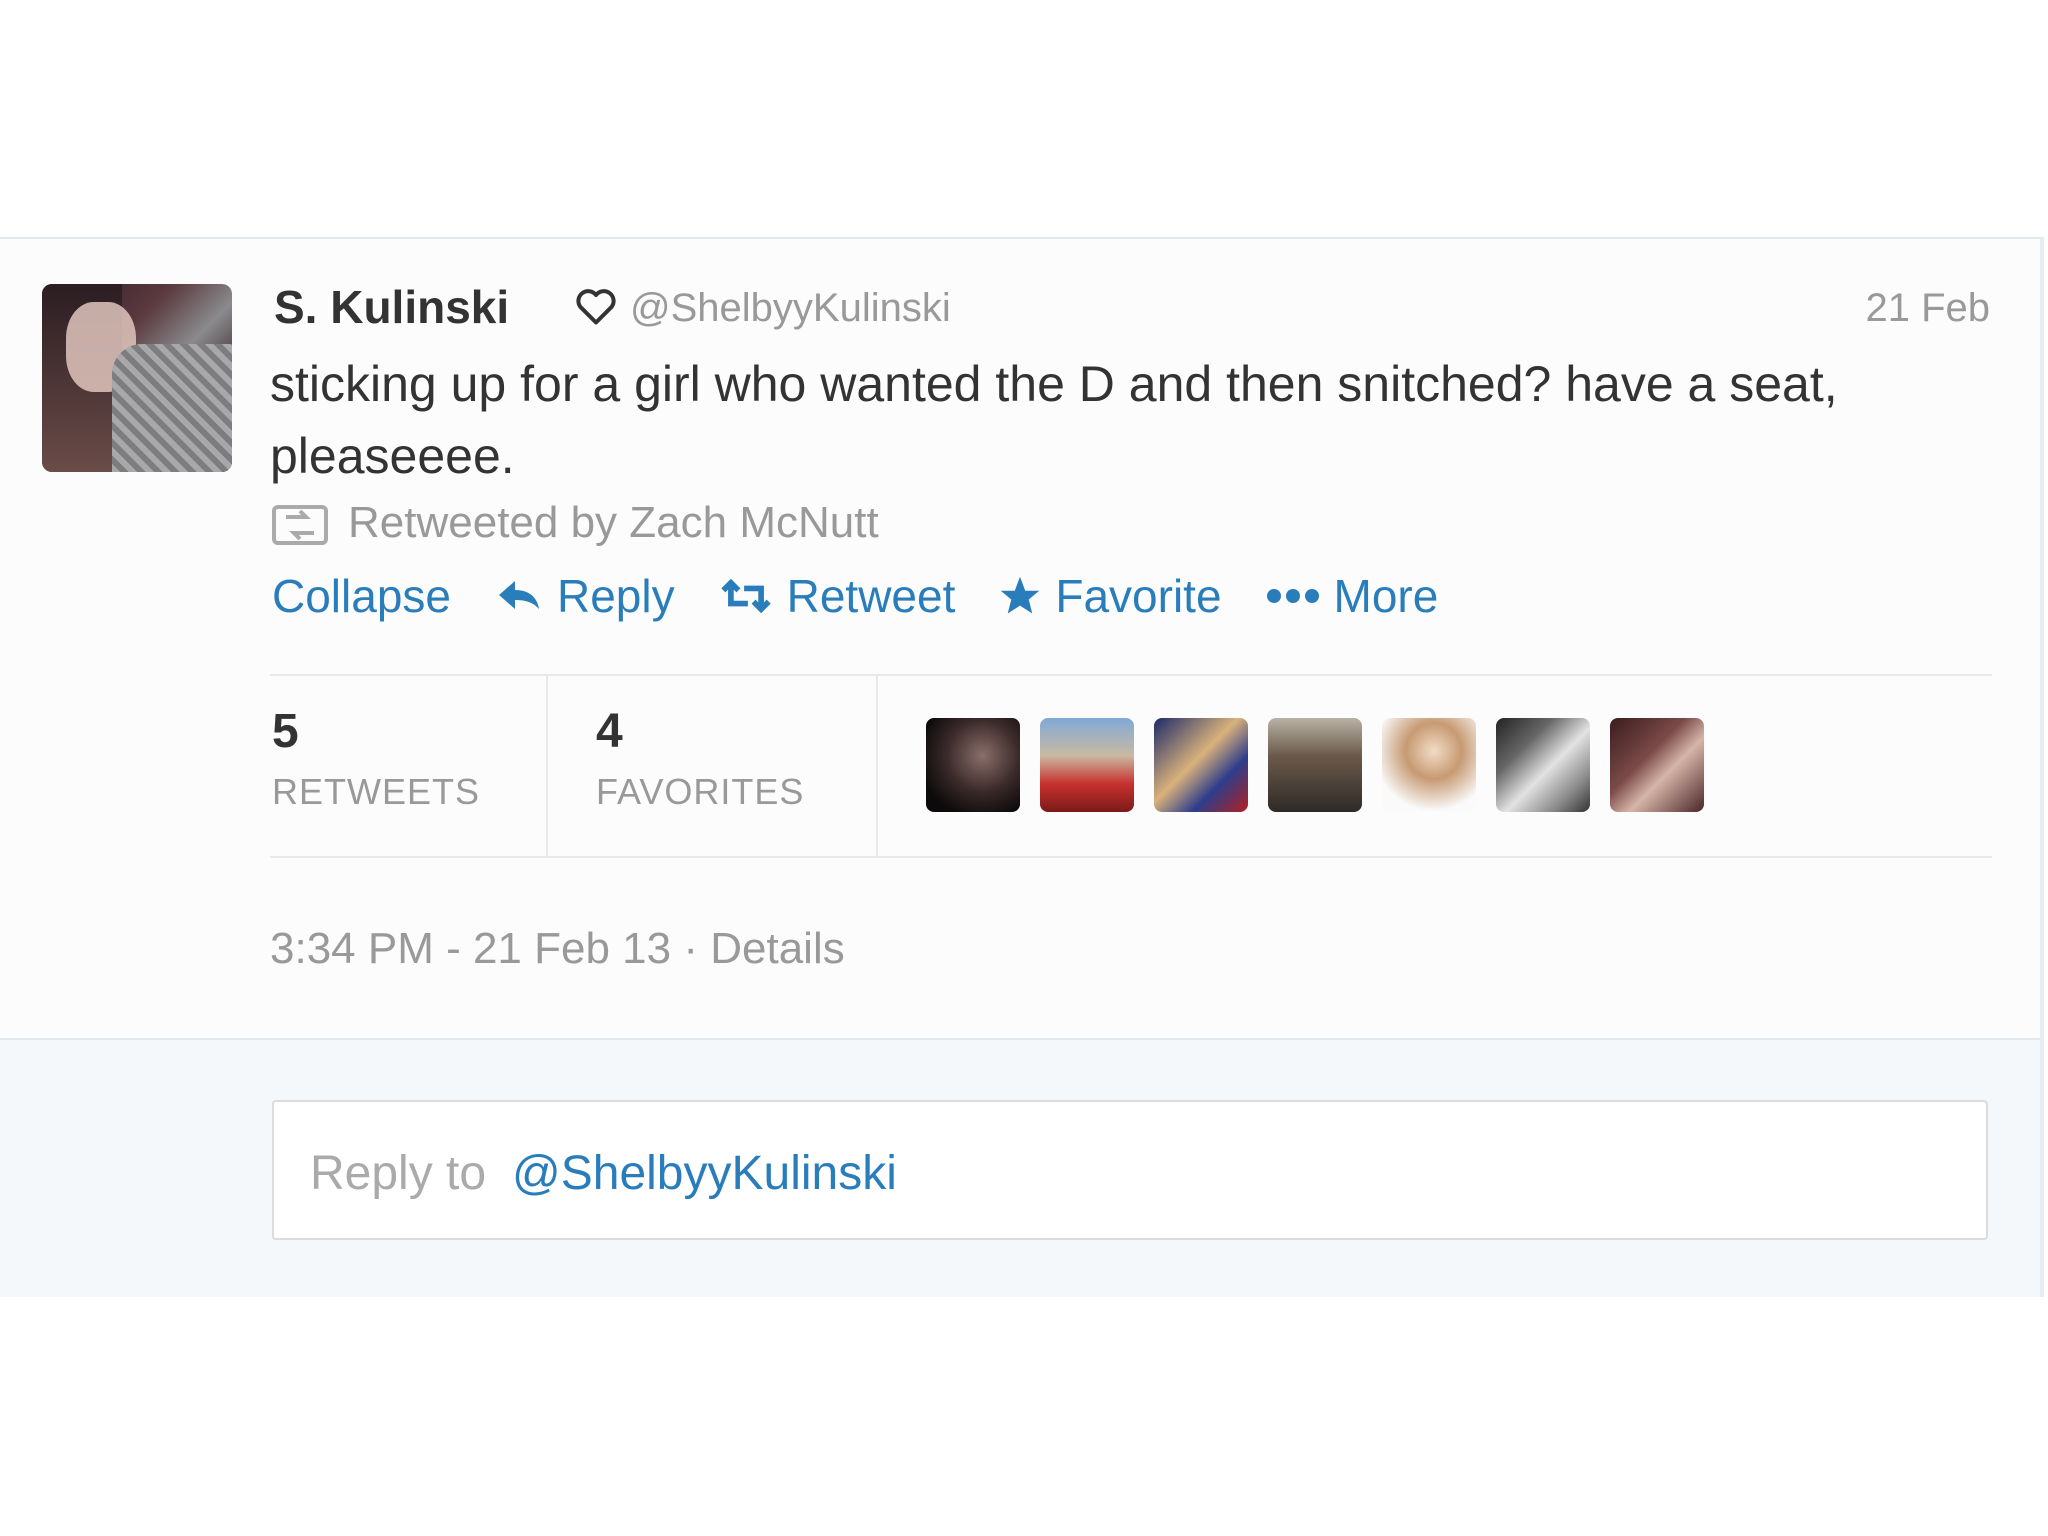  What do you see at coordinates (700, 791) in the screenshot?
I see `favorites-label: FAVORITES` at bounding box center [700, 791].